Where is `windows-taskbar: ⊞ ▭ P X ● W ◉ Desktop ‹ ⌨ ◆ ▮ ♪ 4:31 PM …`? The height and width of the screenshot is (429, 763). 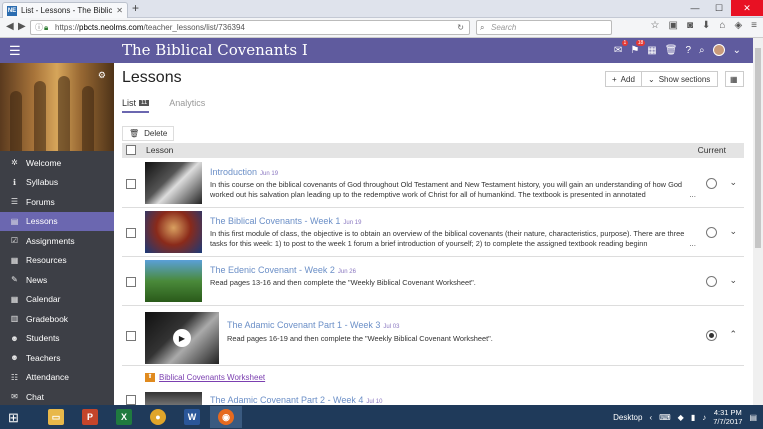
windows-taskbar: ⊞ ▭ P X ● W ◉ Desktop ‹ ⌨ ◆ ▮ ♪ 4:31 PM … is located at coordinates (381, 417).